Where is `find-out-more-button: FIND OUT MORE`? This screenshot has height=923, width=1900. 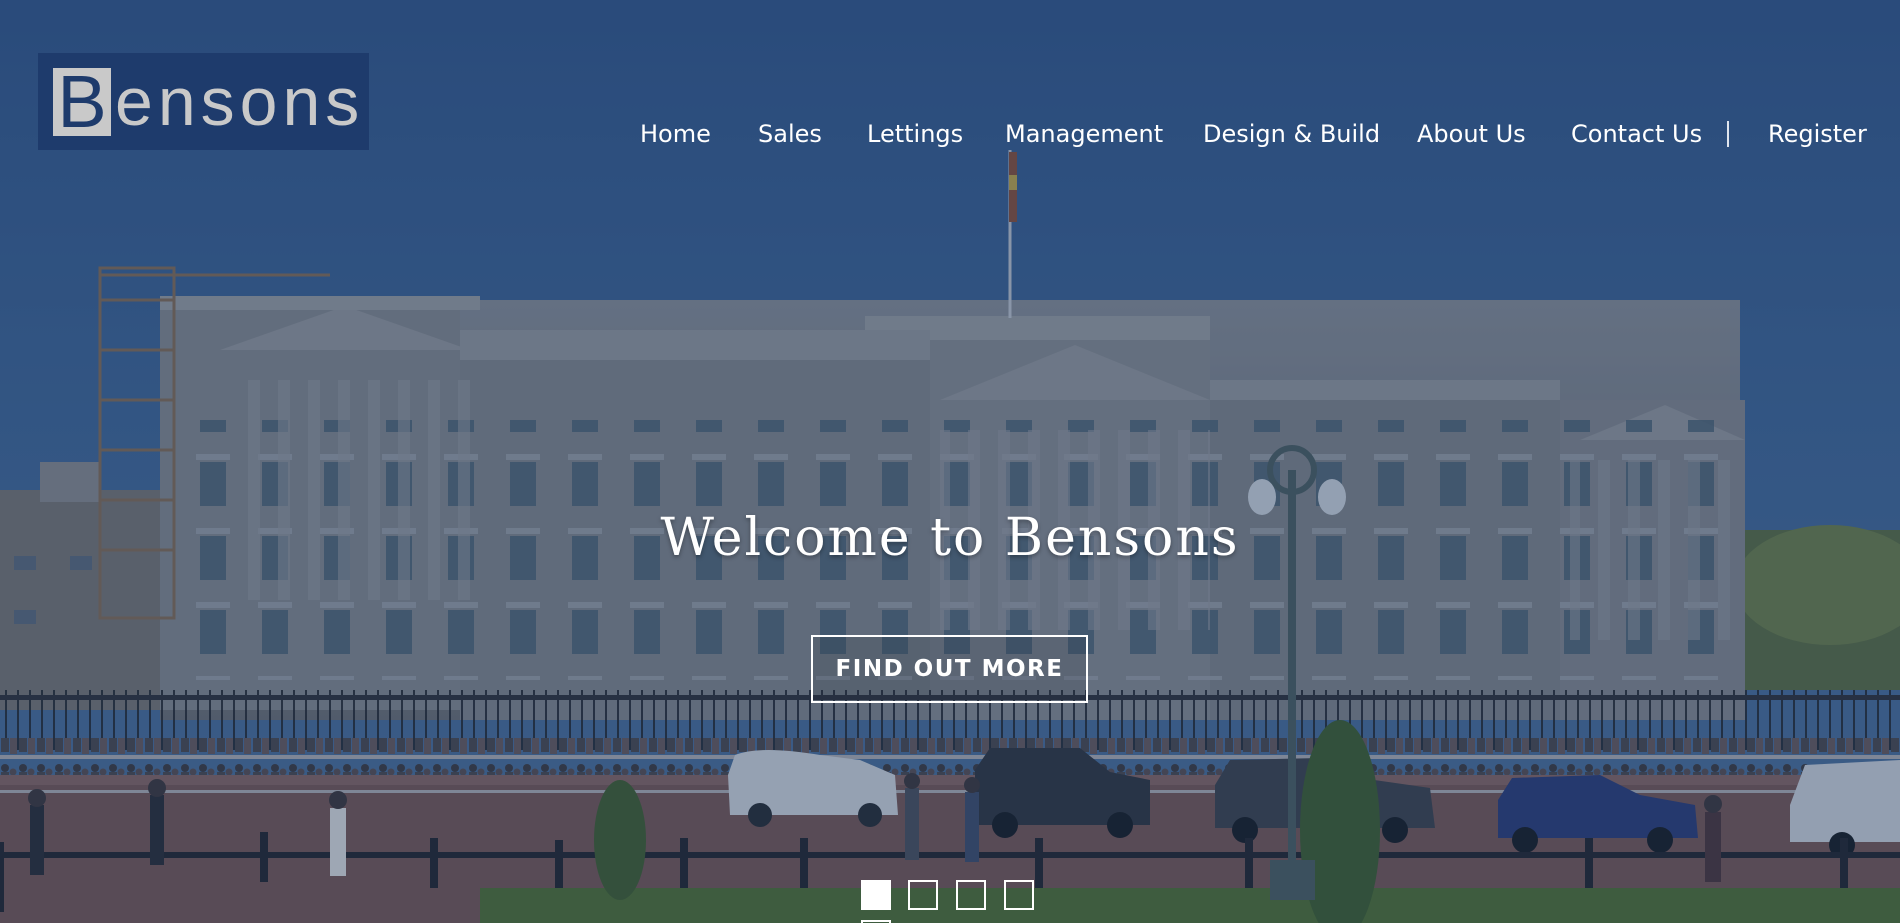 find-out-more-button: FIND OUT MORE is located at coordinates (949, 669).